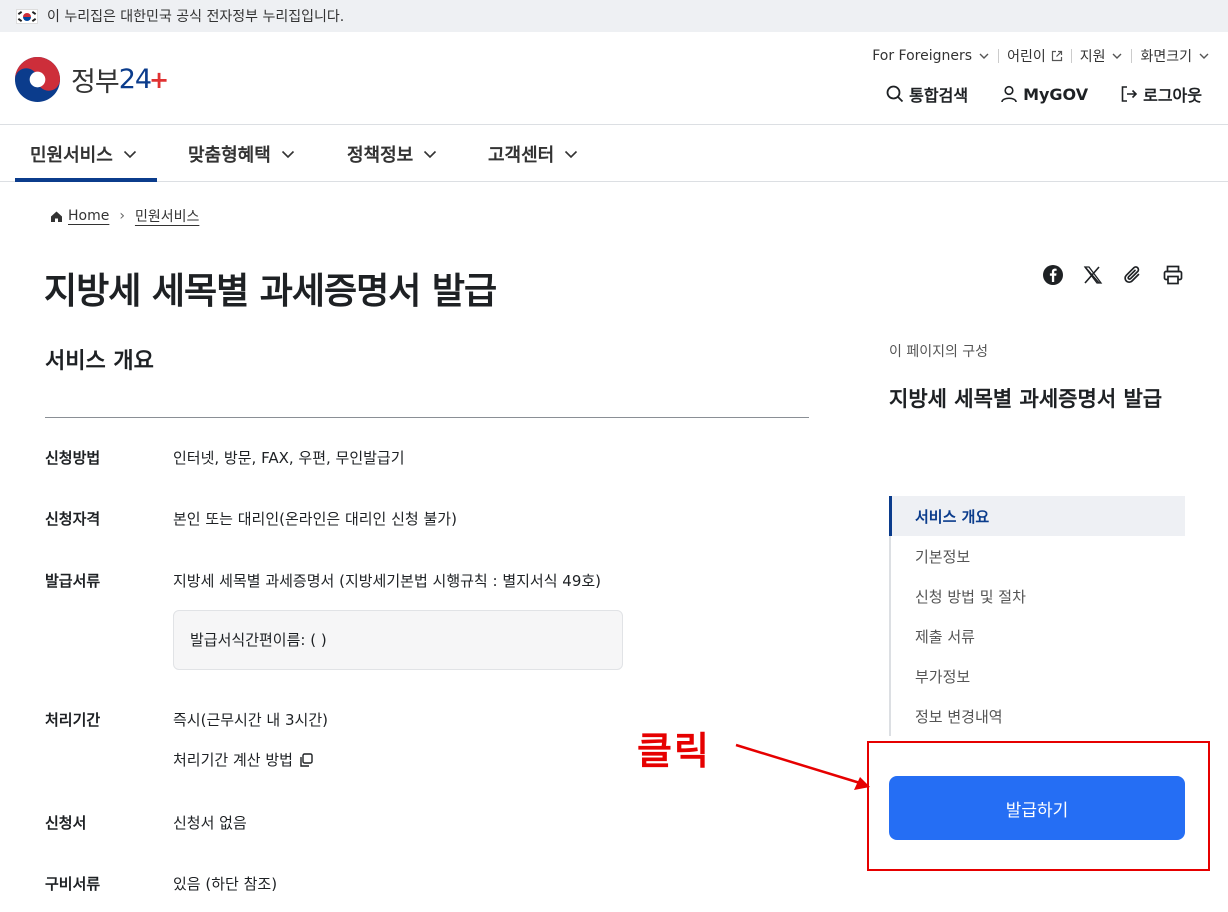 Image resolution: width=1228 pixels, height=912 pixels. I want to click on link-copy-icon, so click(1133, 275).